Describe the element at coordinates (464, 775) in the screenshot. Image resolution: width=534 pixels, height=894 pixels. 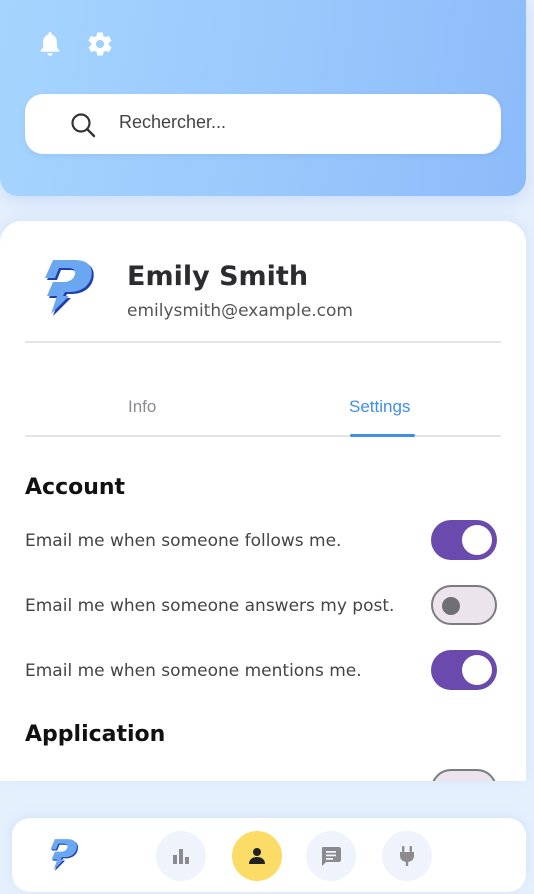
I see `toggle-application-setting` at that location.